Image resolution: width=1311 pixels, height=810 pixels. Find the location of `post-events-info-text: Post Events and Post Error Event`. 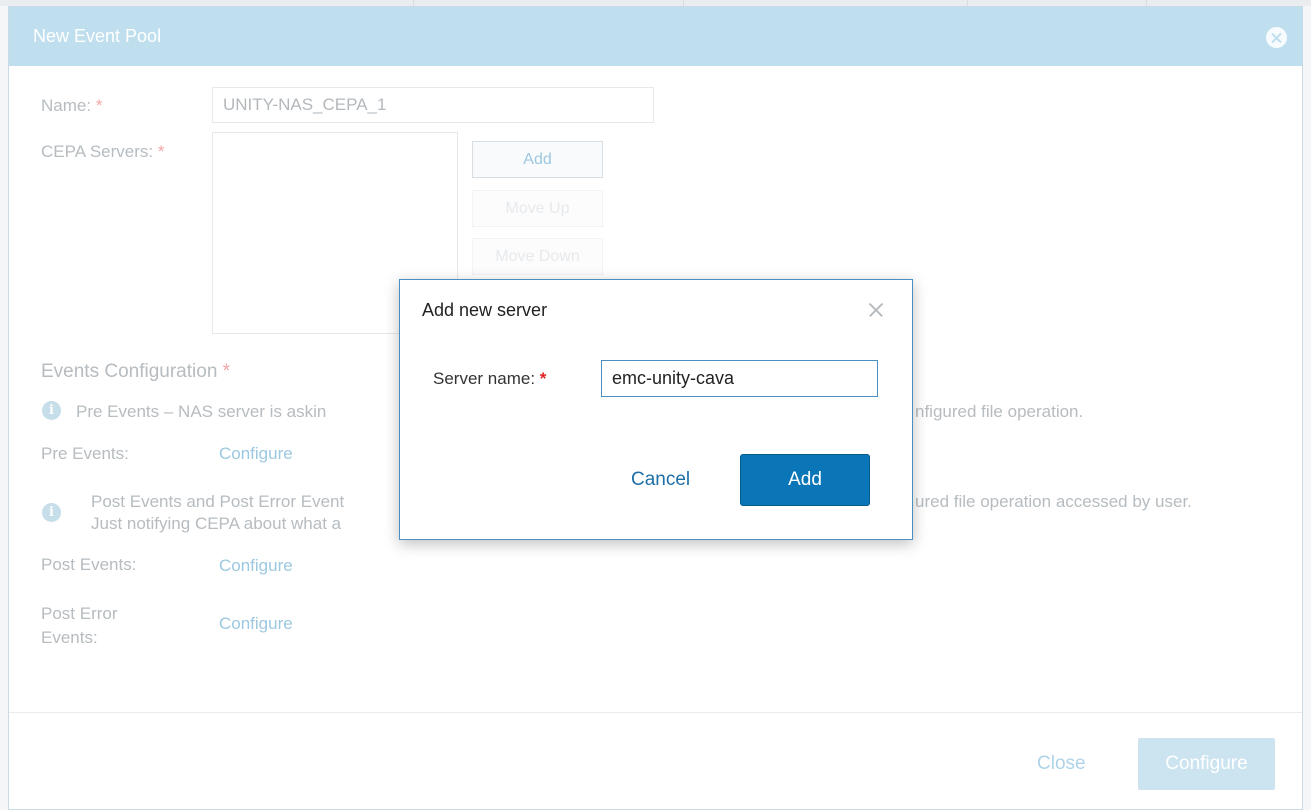

post-events-info-text: Post Events and Post Error Event is located at coordinates (218, 501).